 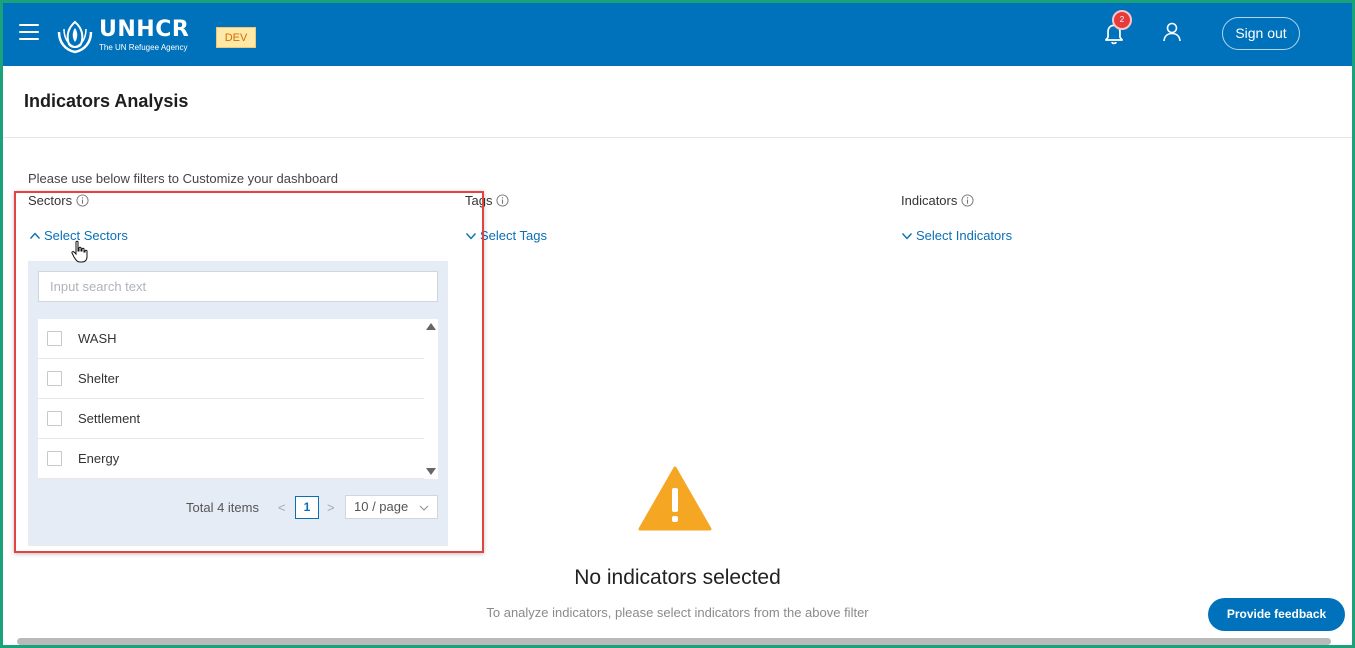 I want to click on select-indicators-toggle: Select Indicators, so click(x=956, y=235).